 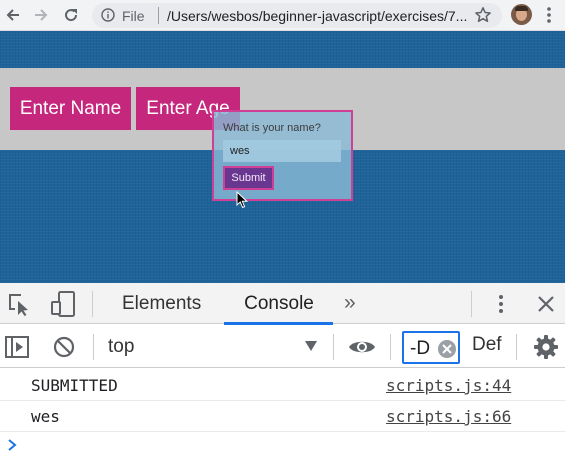 I want to click on gear-icon, so click(x=546, y=347).